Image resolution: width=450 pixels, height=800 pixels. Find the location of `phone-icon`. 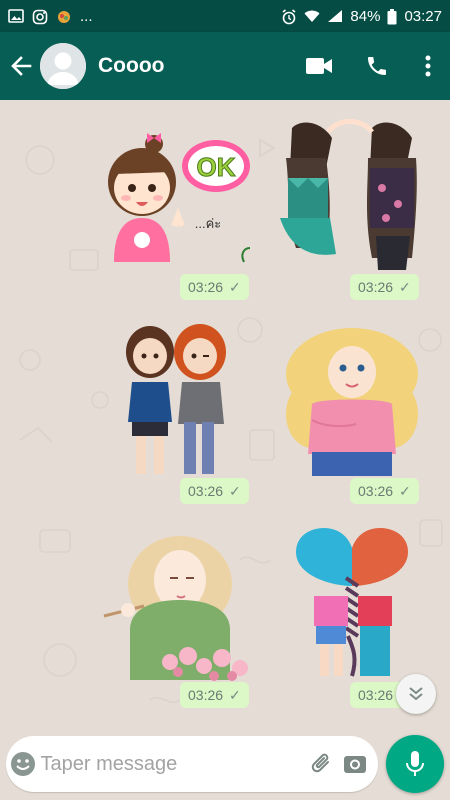

phone-icon is located at coordinates (377, 66).